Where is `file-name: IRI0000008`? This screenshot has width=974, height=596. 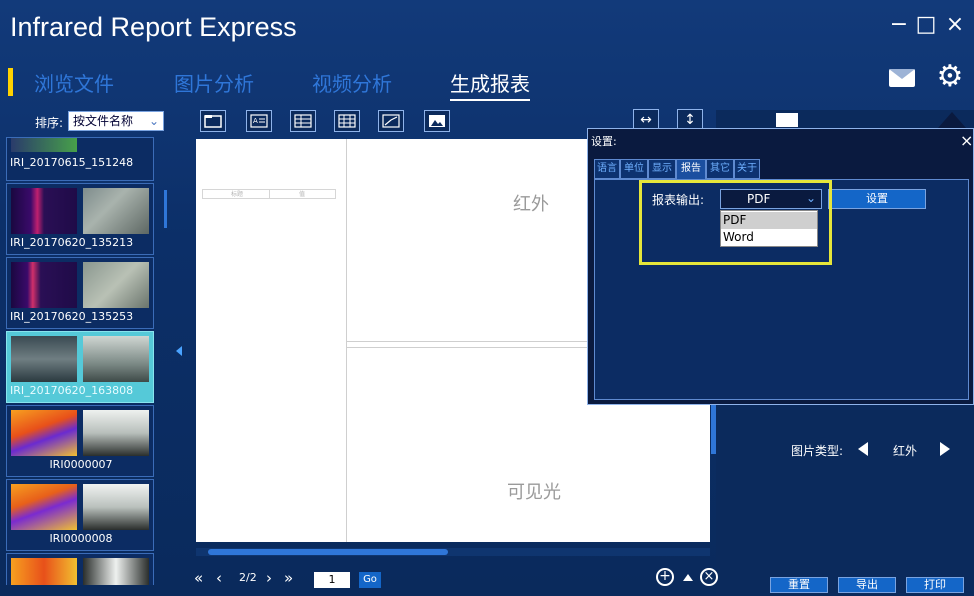 file-name: IRI0000008 is located at coordinates (81, 538).